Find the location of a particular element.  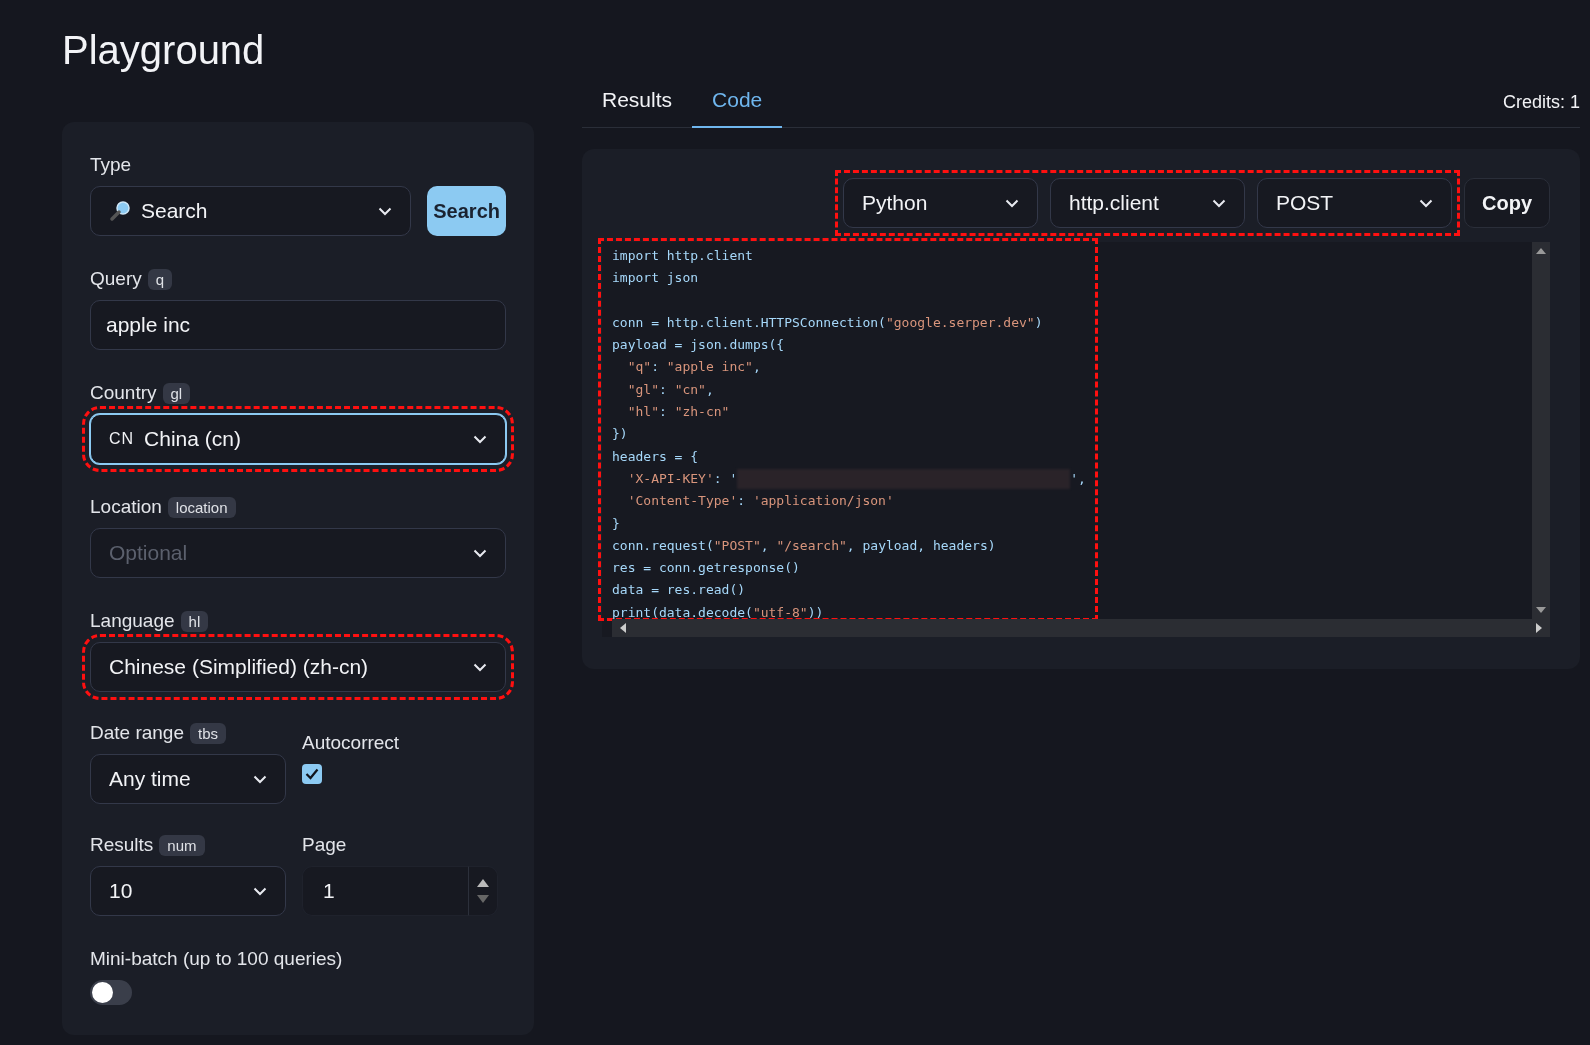

param-tag: q is located at coordinates (160, 279).